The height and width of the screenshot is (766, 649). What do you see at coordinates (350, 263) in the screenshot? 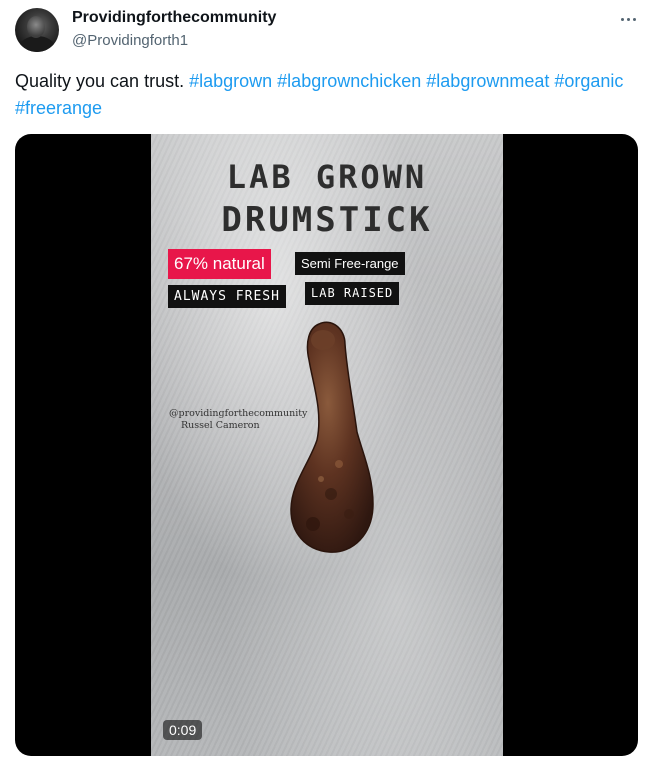
I see `semi-free-range-tag: Semi Free-range` at bounding box center [350, 263].